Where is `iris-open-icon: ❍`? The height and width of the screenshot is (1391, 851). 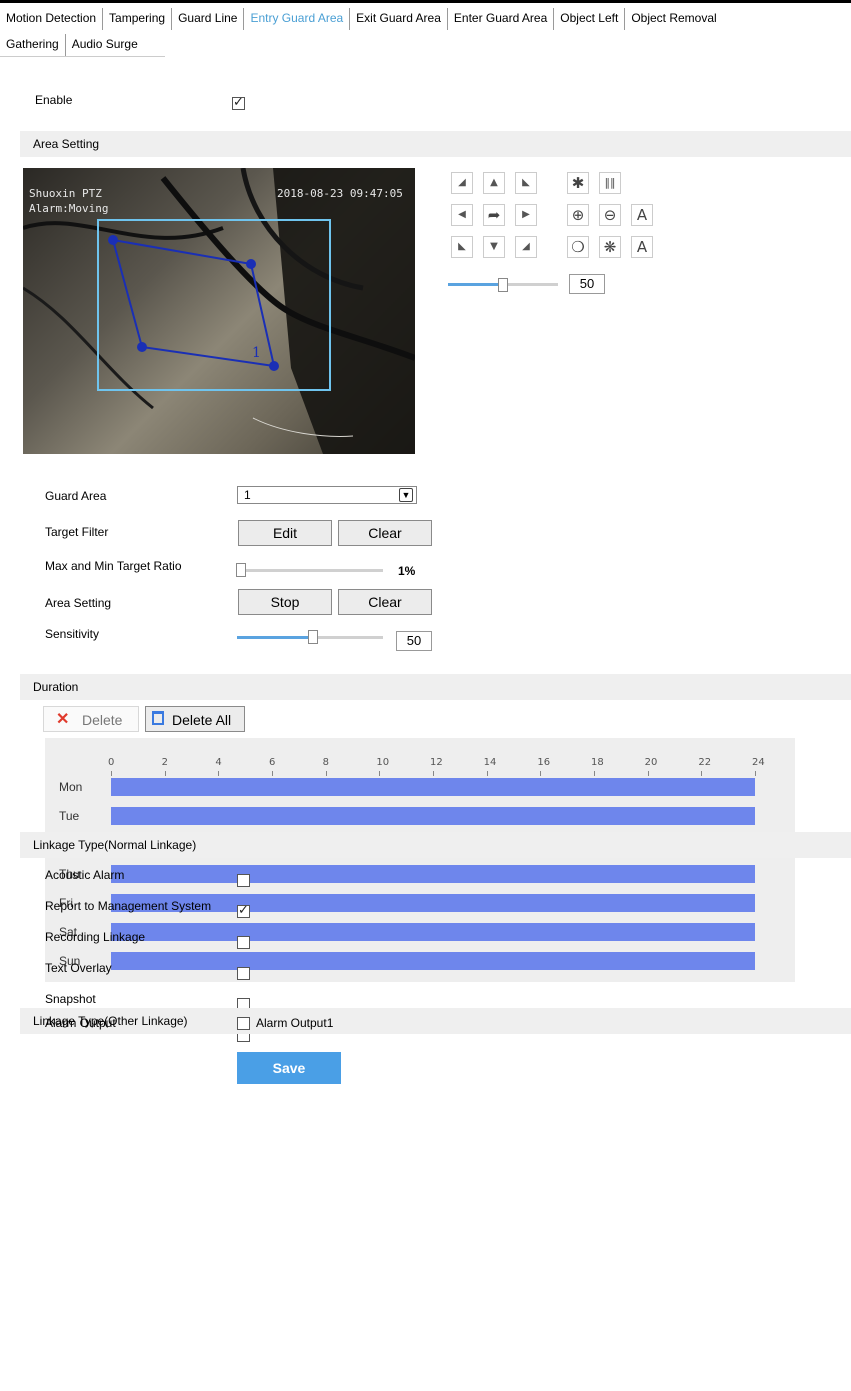 iris-open-icon: ❍ is located at coordinates (578, 247).